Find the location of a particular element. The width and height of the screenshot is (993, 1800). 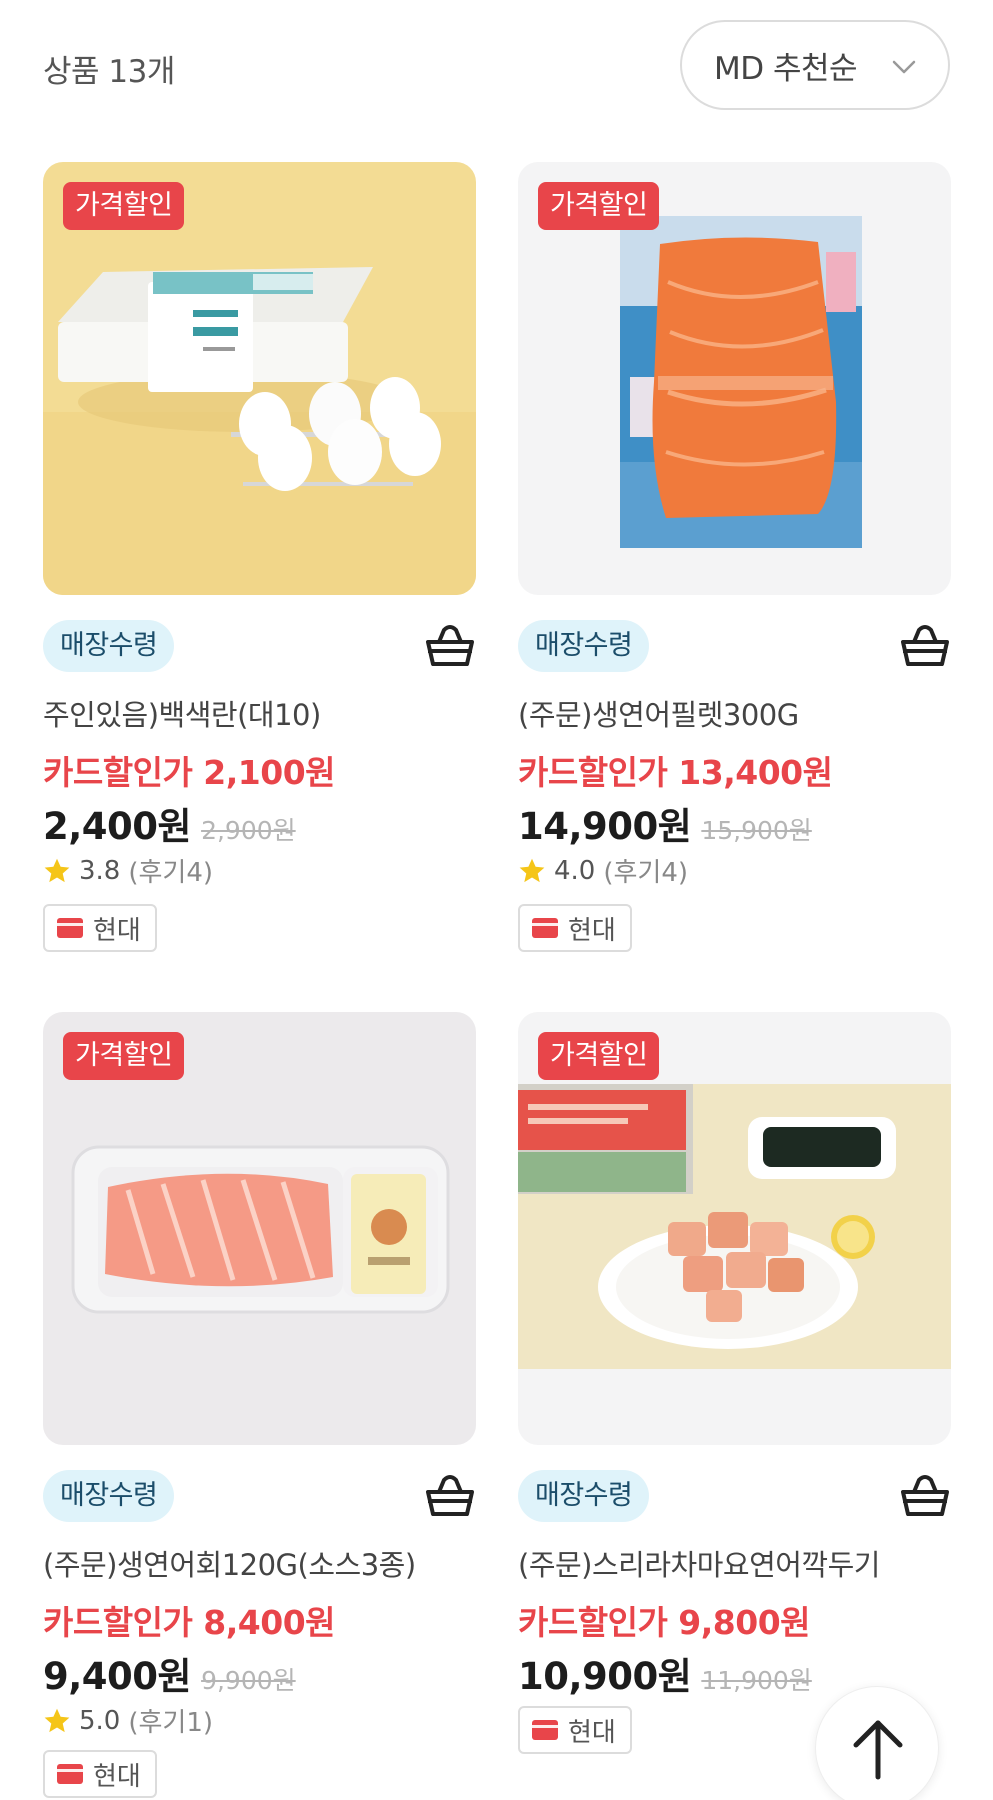

price-row: 2,400원 2,900원 is located at coordinates (169, 823).